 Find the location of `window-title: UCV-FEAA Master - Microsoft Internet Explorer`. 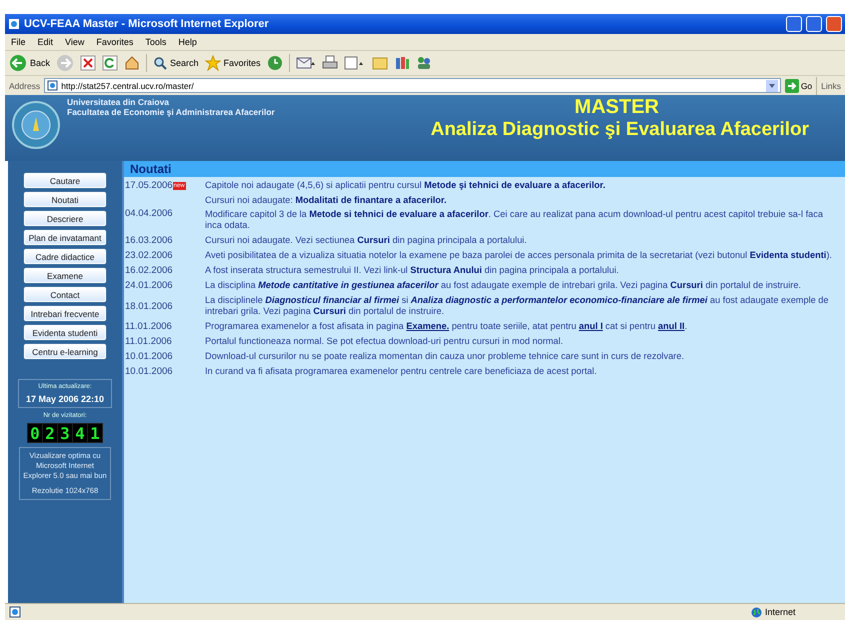

window-title: UCV-FEAA Master - Microsoft Internet Explorer is located at coordinates (147, 24).